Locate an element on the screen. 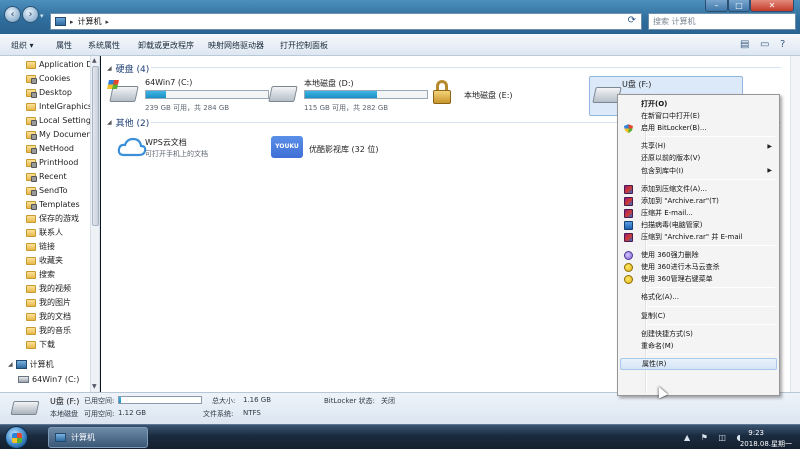 The height and width of the screenshot is (449, 800). drive-d: 本地磁盘 (D:) 115 GB 可用，共 282 GB is located at coordinates (351, 96).